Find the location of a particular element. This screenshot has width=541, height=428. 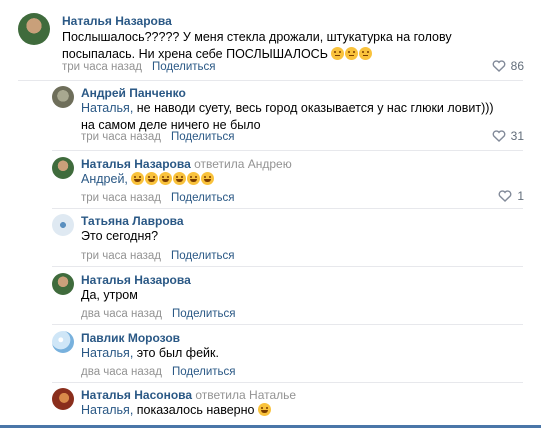

avatar-natalya-nasonova is located at coordinates (63, 399).